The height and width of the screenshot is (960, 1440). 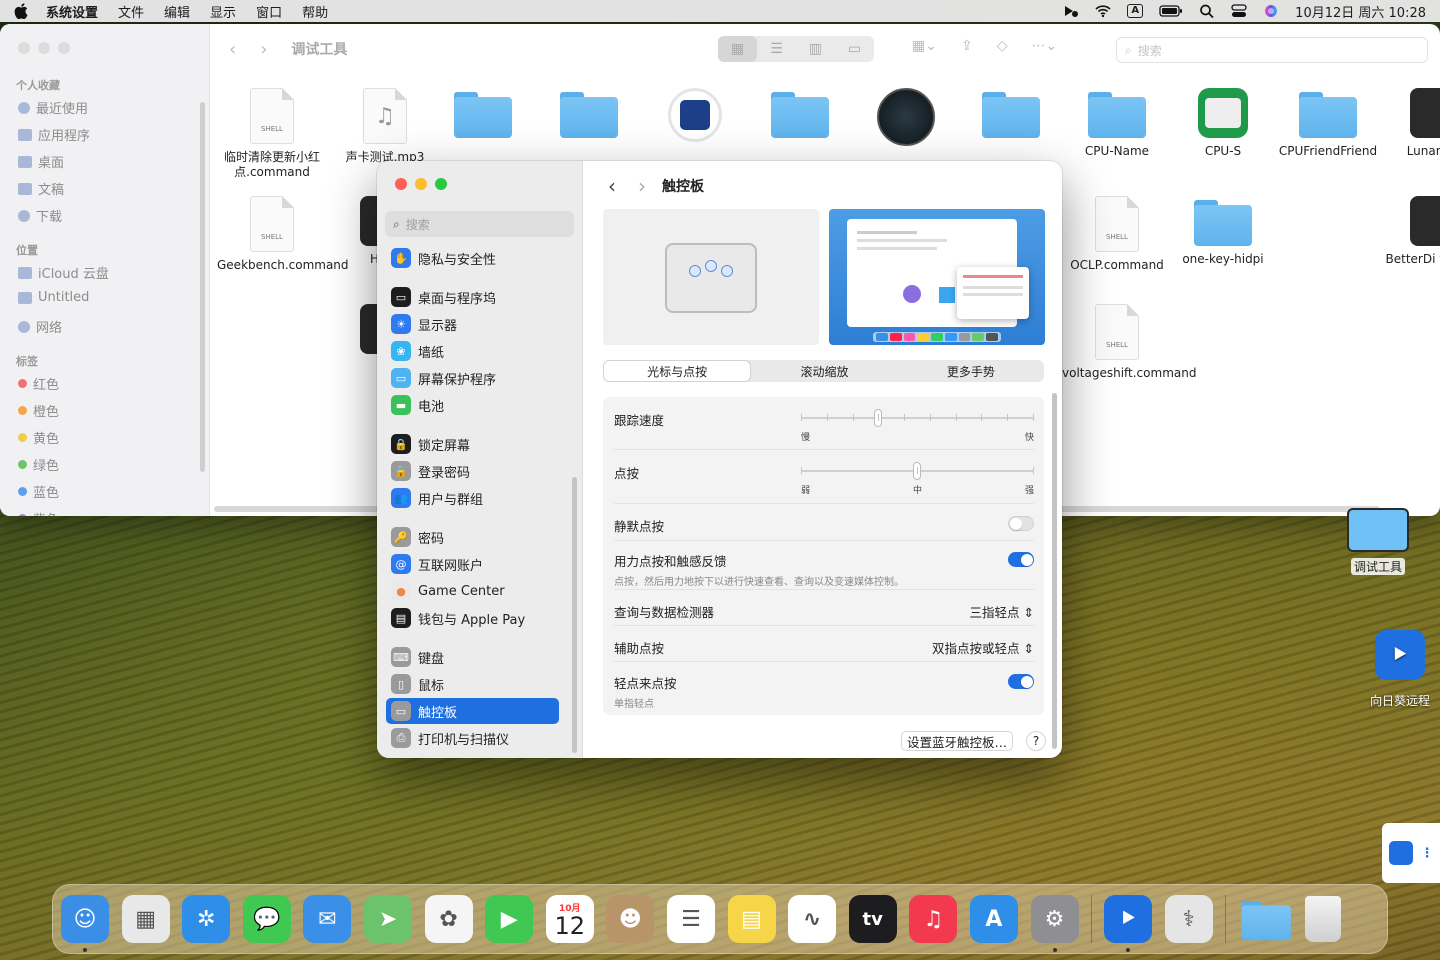 I want to click on mail-icon: ✉, so click(x=327, y=919).